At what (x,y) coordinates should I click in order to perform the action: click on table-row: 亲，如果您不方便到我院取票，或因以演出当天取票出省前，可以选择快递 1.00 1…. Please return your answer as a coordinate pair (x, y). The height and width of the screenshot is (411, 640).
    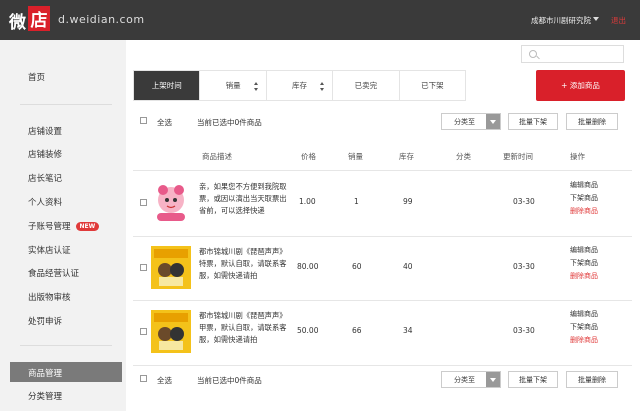
    Looking at the image, I should click on (383, 204).